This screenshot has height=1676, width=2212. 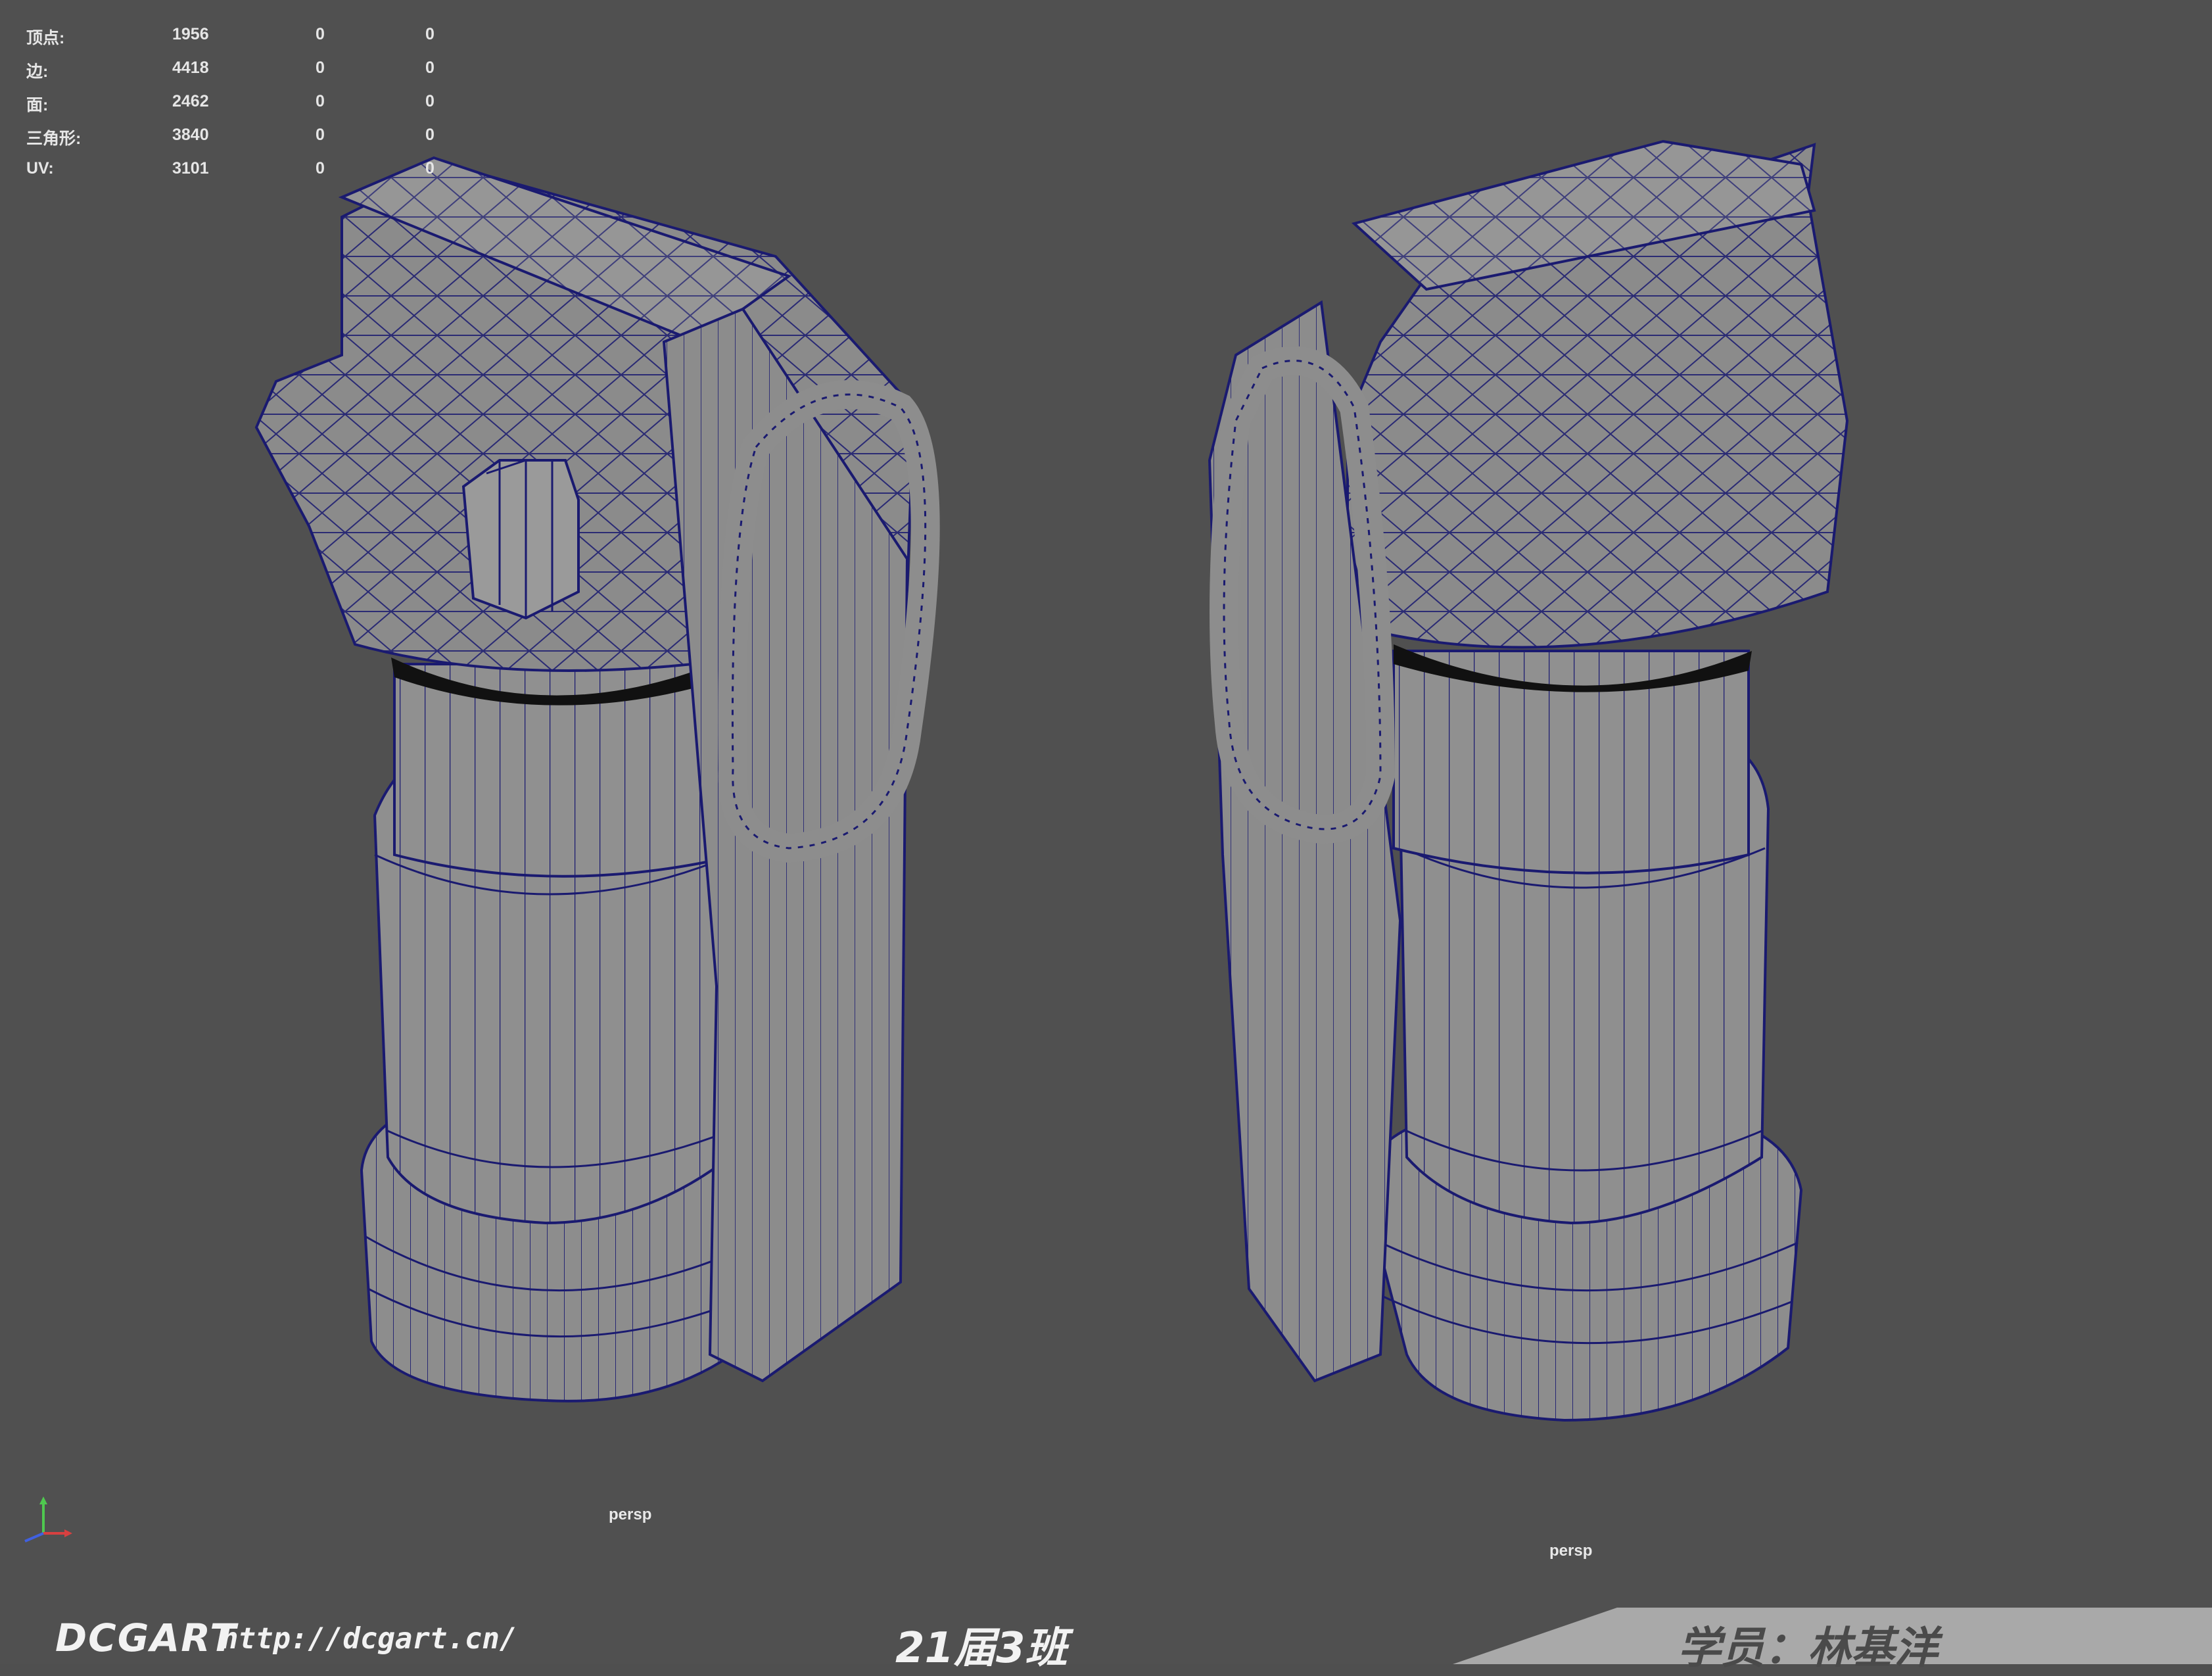 What do you see at coordinates (190, 68) in the screenshot?
I see `hud-value: 4418` at bounding box center [190, 68].